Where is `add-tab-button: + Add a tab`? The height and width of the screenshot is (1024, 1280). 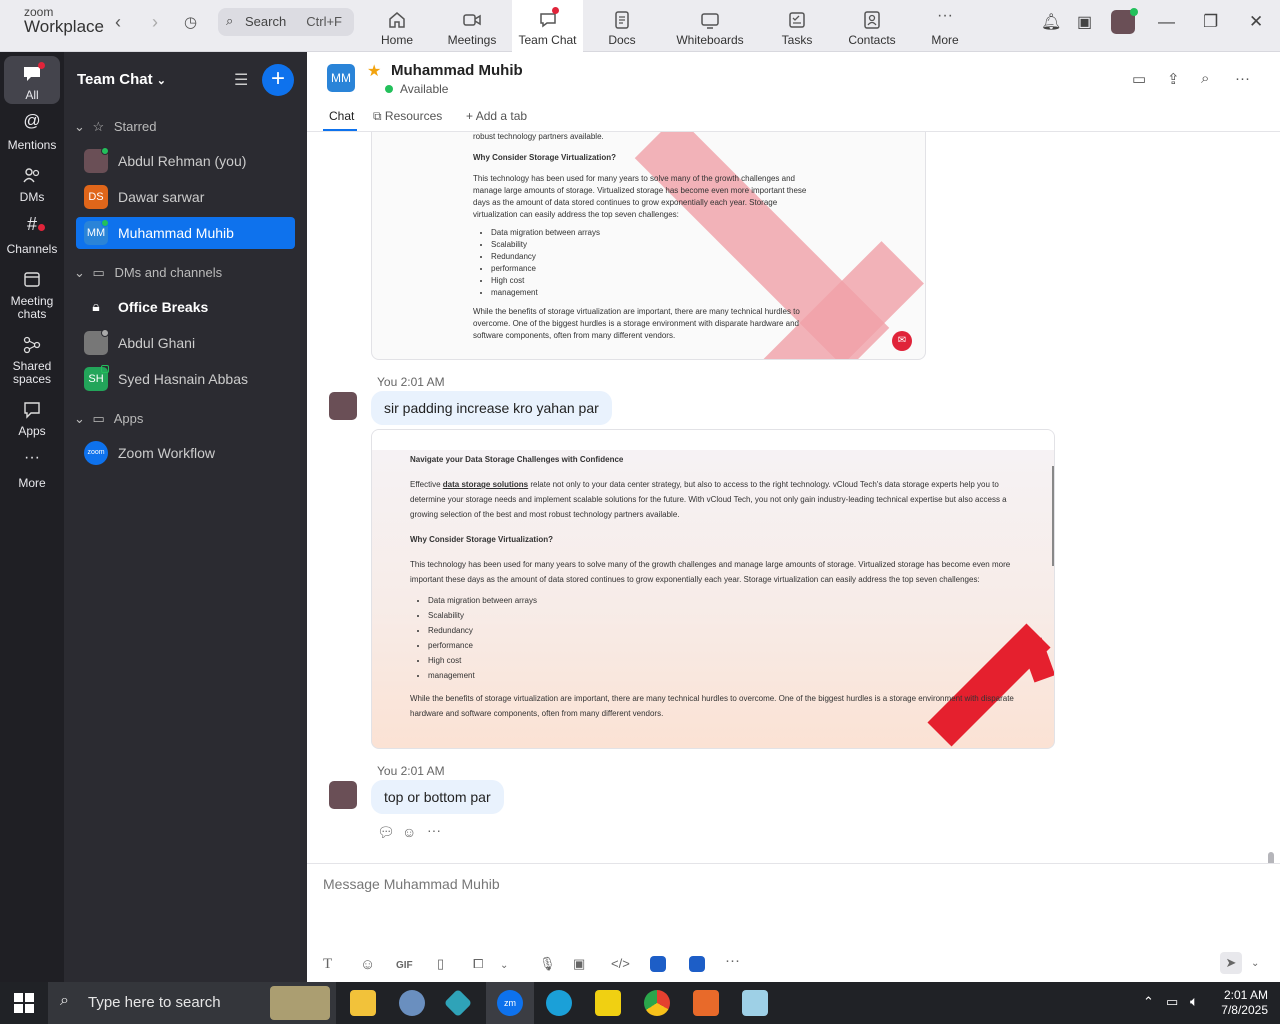
add-tab-button: + Add a tab is located at coordinates (496, 116).